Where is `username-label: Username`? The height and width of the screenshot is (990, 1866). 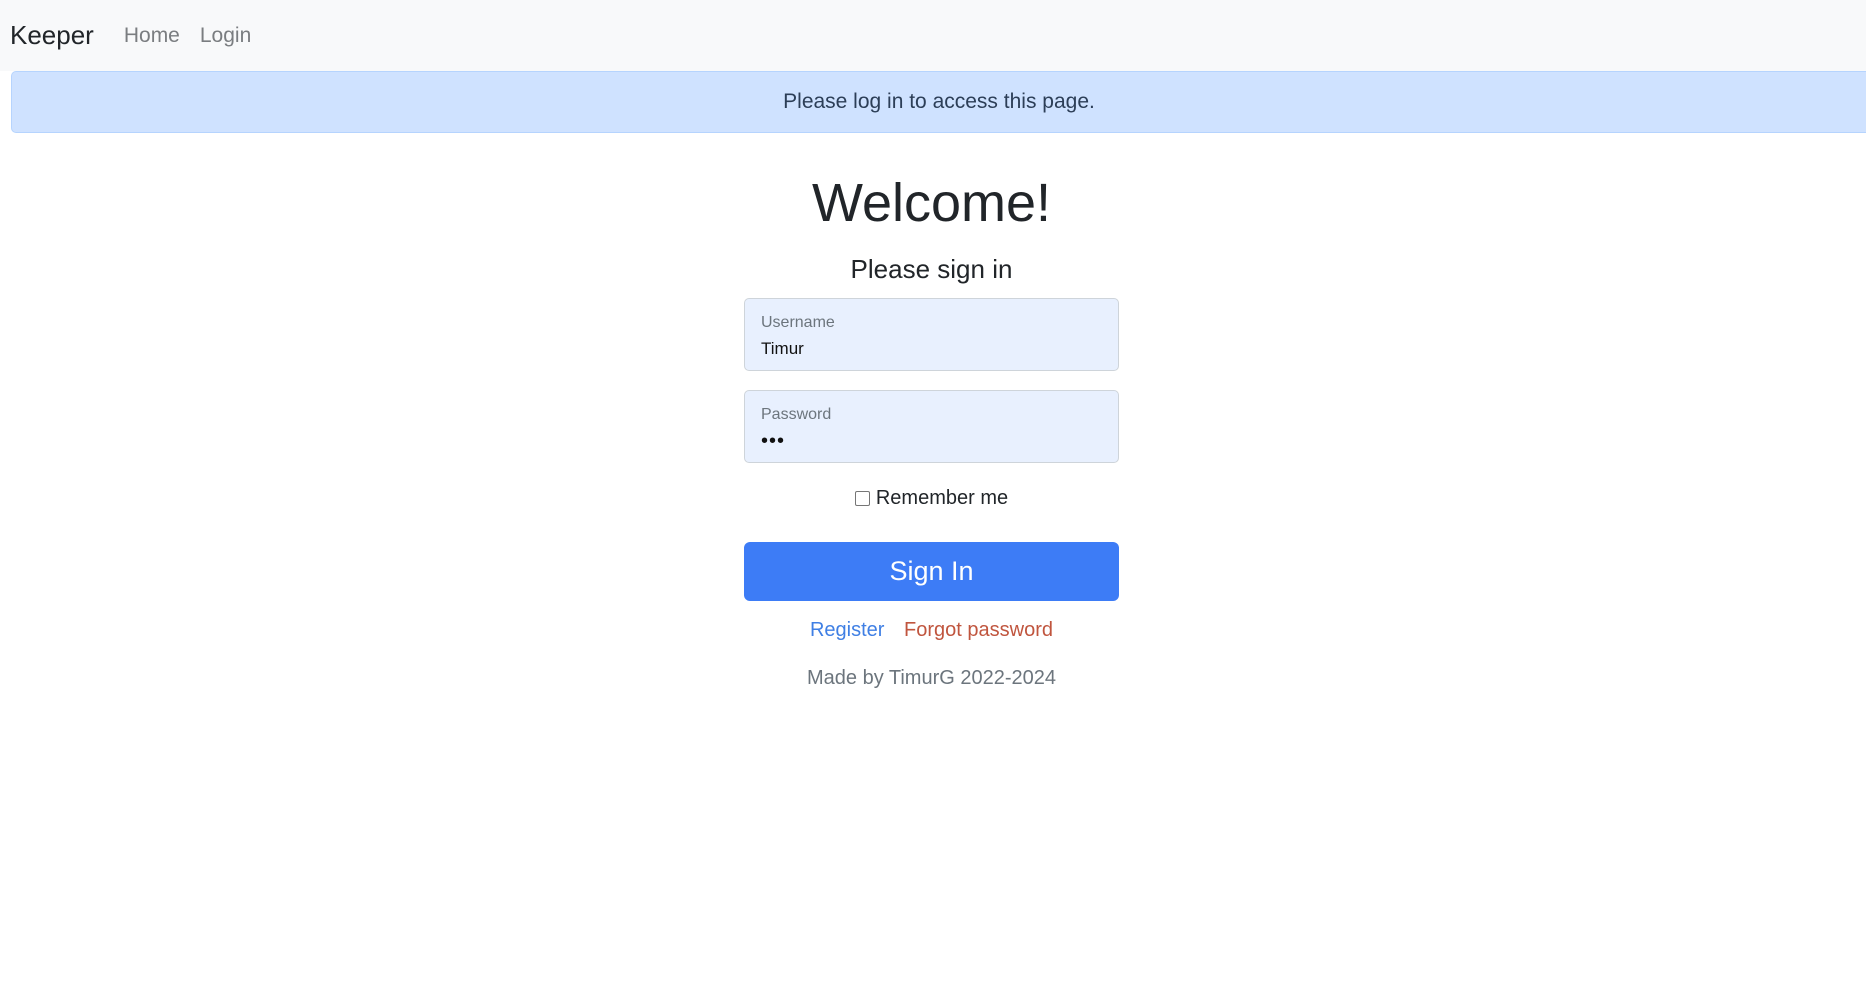 username-label: Username is located at coordinates (798, 322).